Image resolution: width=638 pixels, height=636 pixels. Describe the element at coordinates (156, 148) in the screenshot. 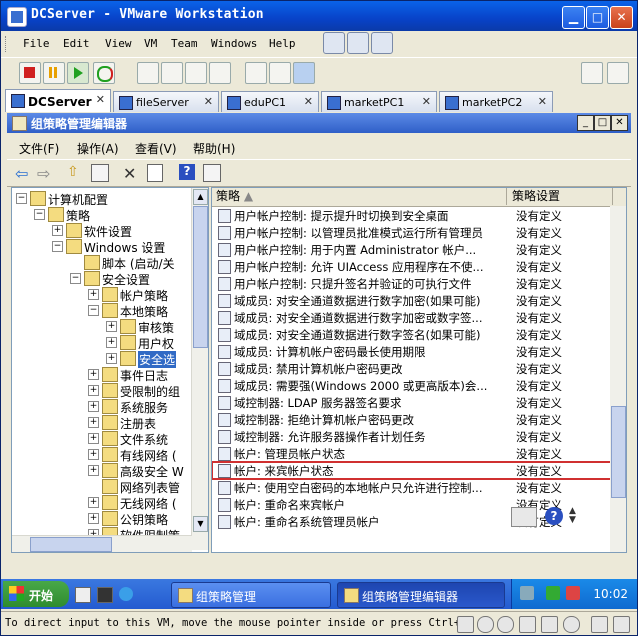

I see `menu-view-cn: 查看(V)` at that location.